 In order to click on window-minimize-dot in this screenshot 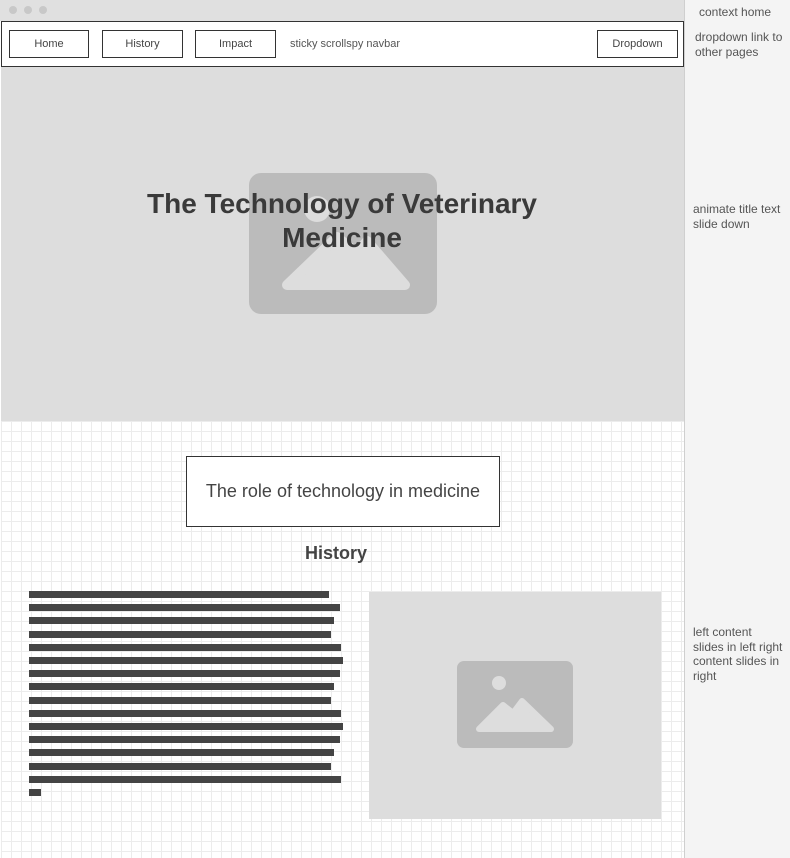, I will do `click(28, 10)`.